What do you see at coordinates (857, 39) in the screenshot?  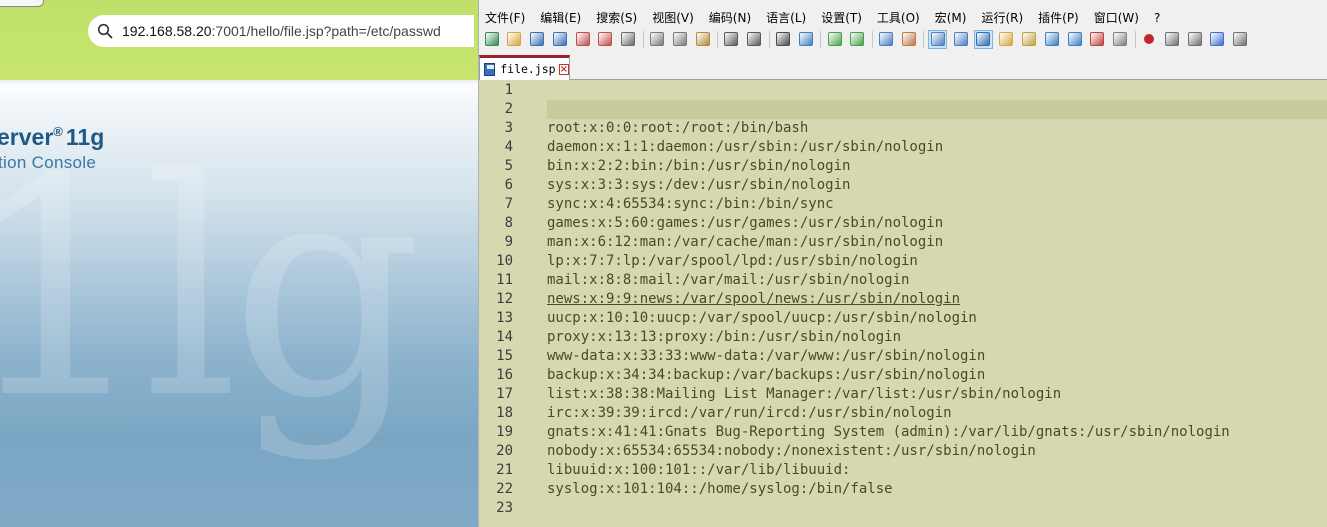 I see `zoom-out-icon` at bounding box center [857, 39].